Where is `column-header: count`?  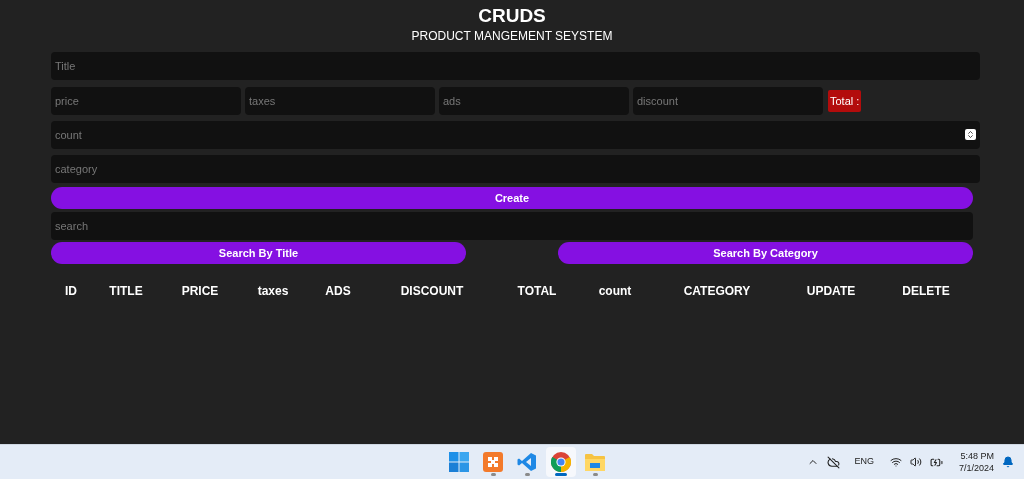 column-header: count is located at coordinates (615, 291).